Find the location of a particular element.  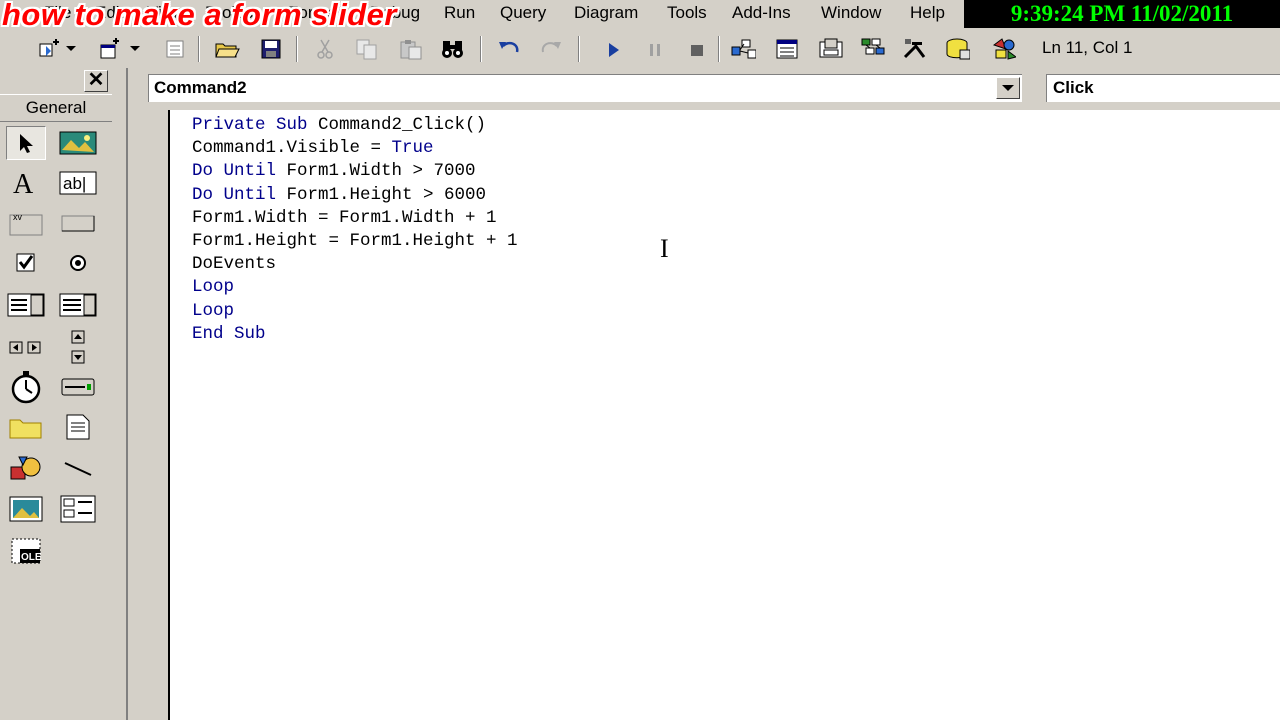

text-cursor-icon: I is located at coordinates (664, 248).